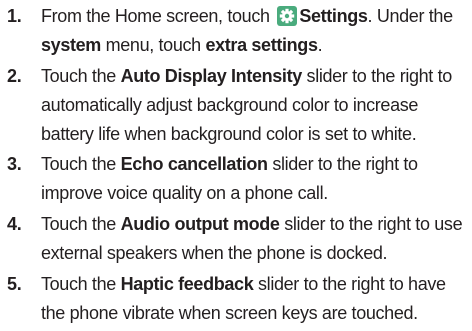 The image size is (472, 331). I want to click on extra-settings-label: extra settings, so click(261, 45).